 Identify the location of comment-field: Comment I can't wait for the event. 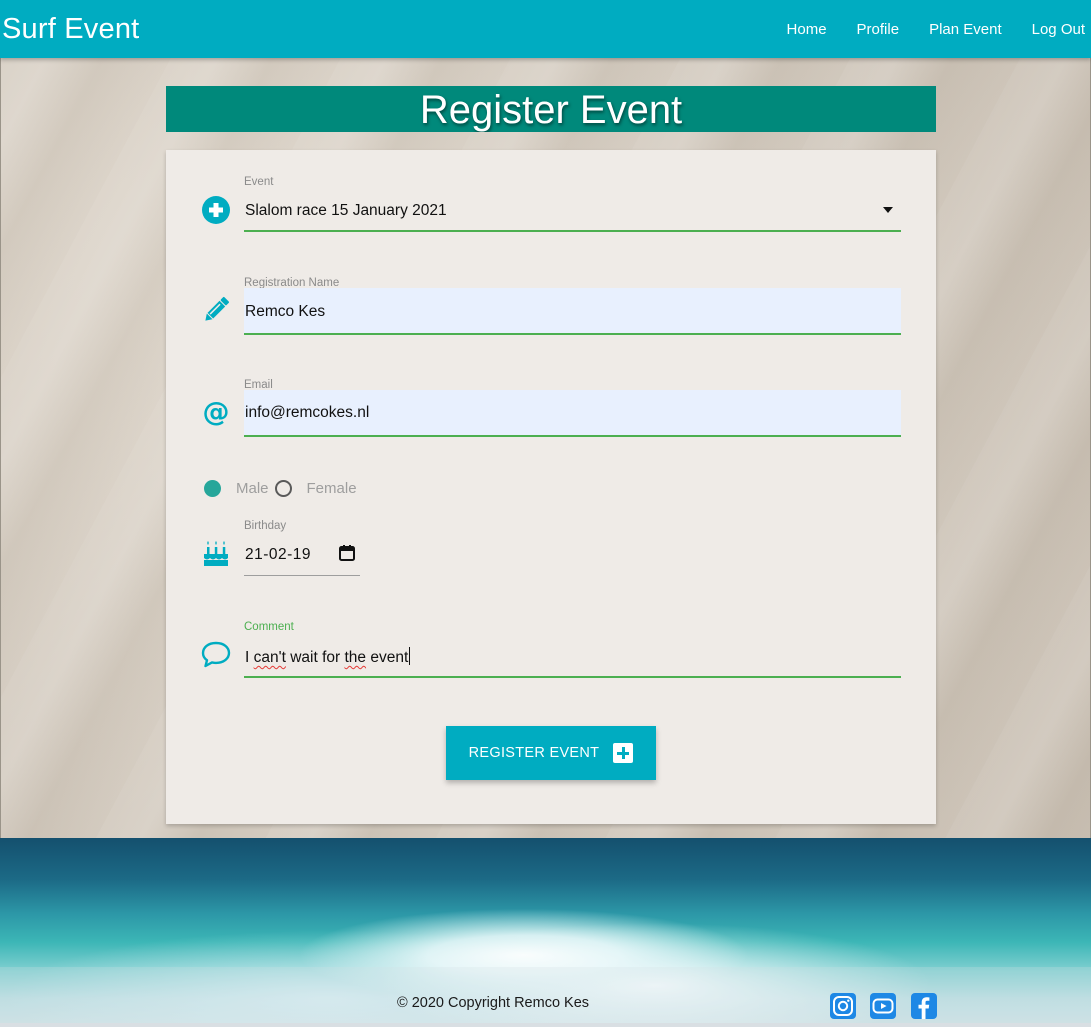
(572, 650).